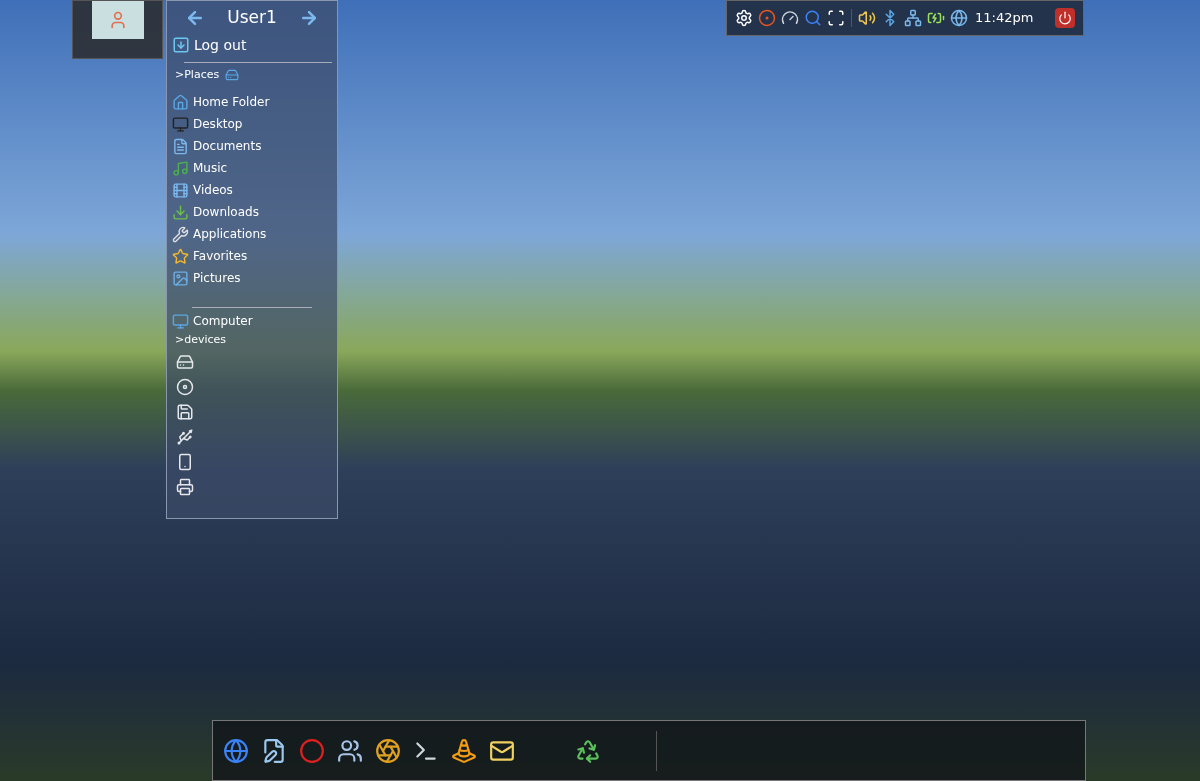  What do you see at coordinates (252, 102) in the screenshot?
I see `place-item: Home Folder` at bounding box center [252, 102].